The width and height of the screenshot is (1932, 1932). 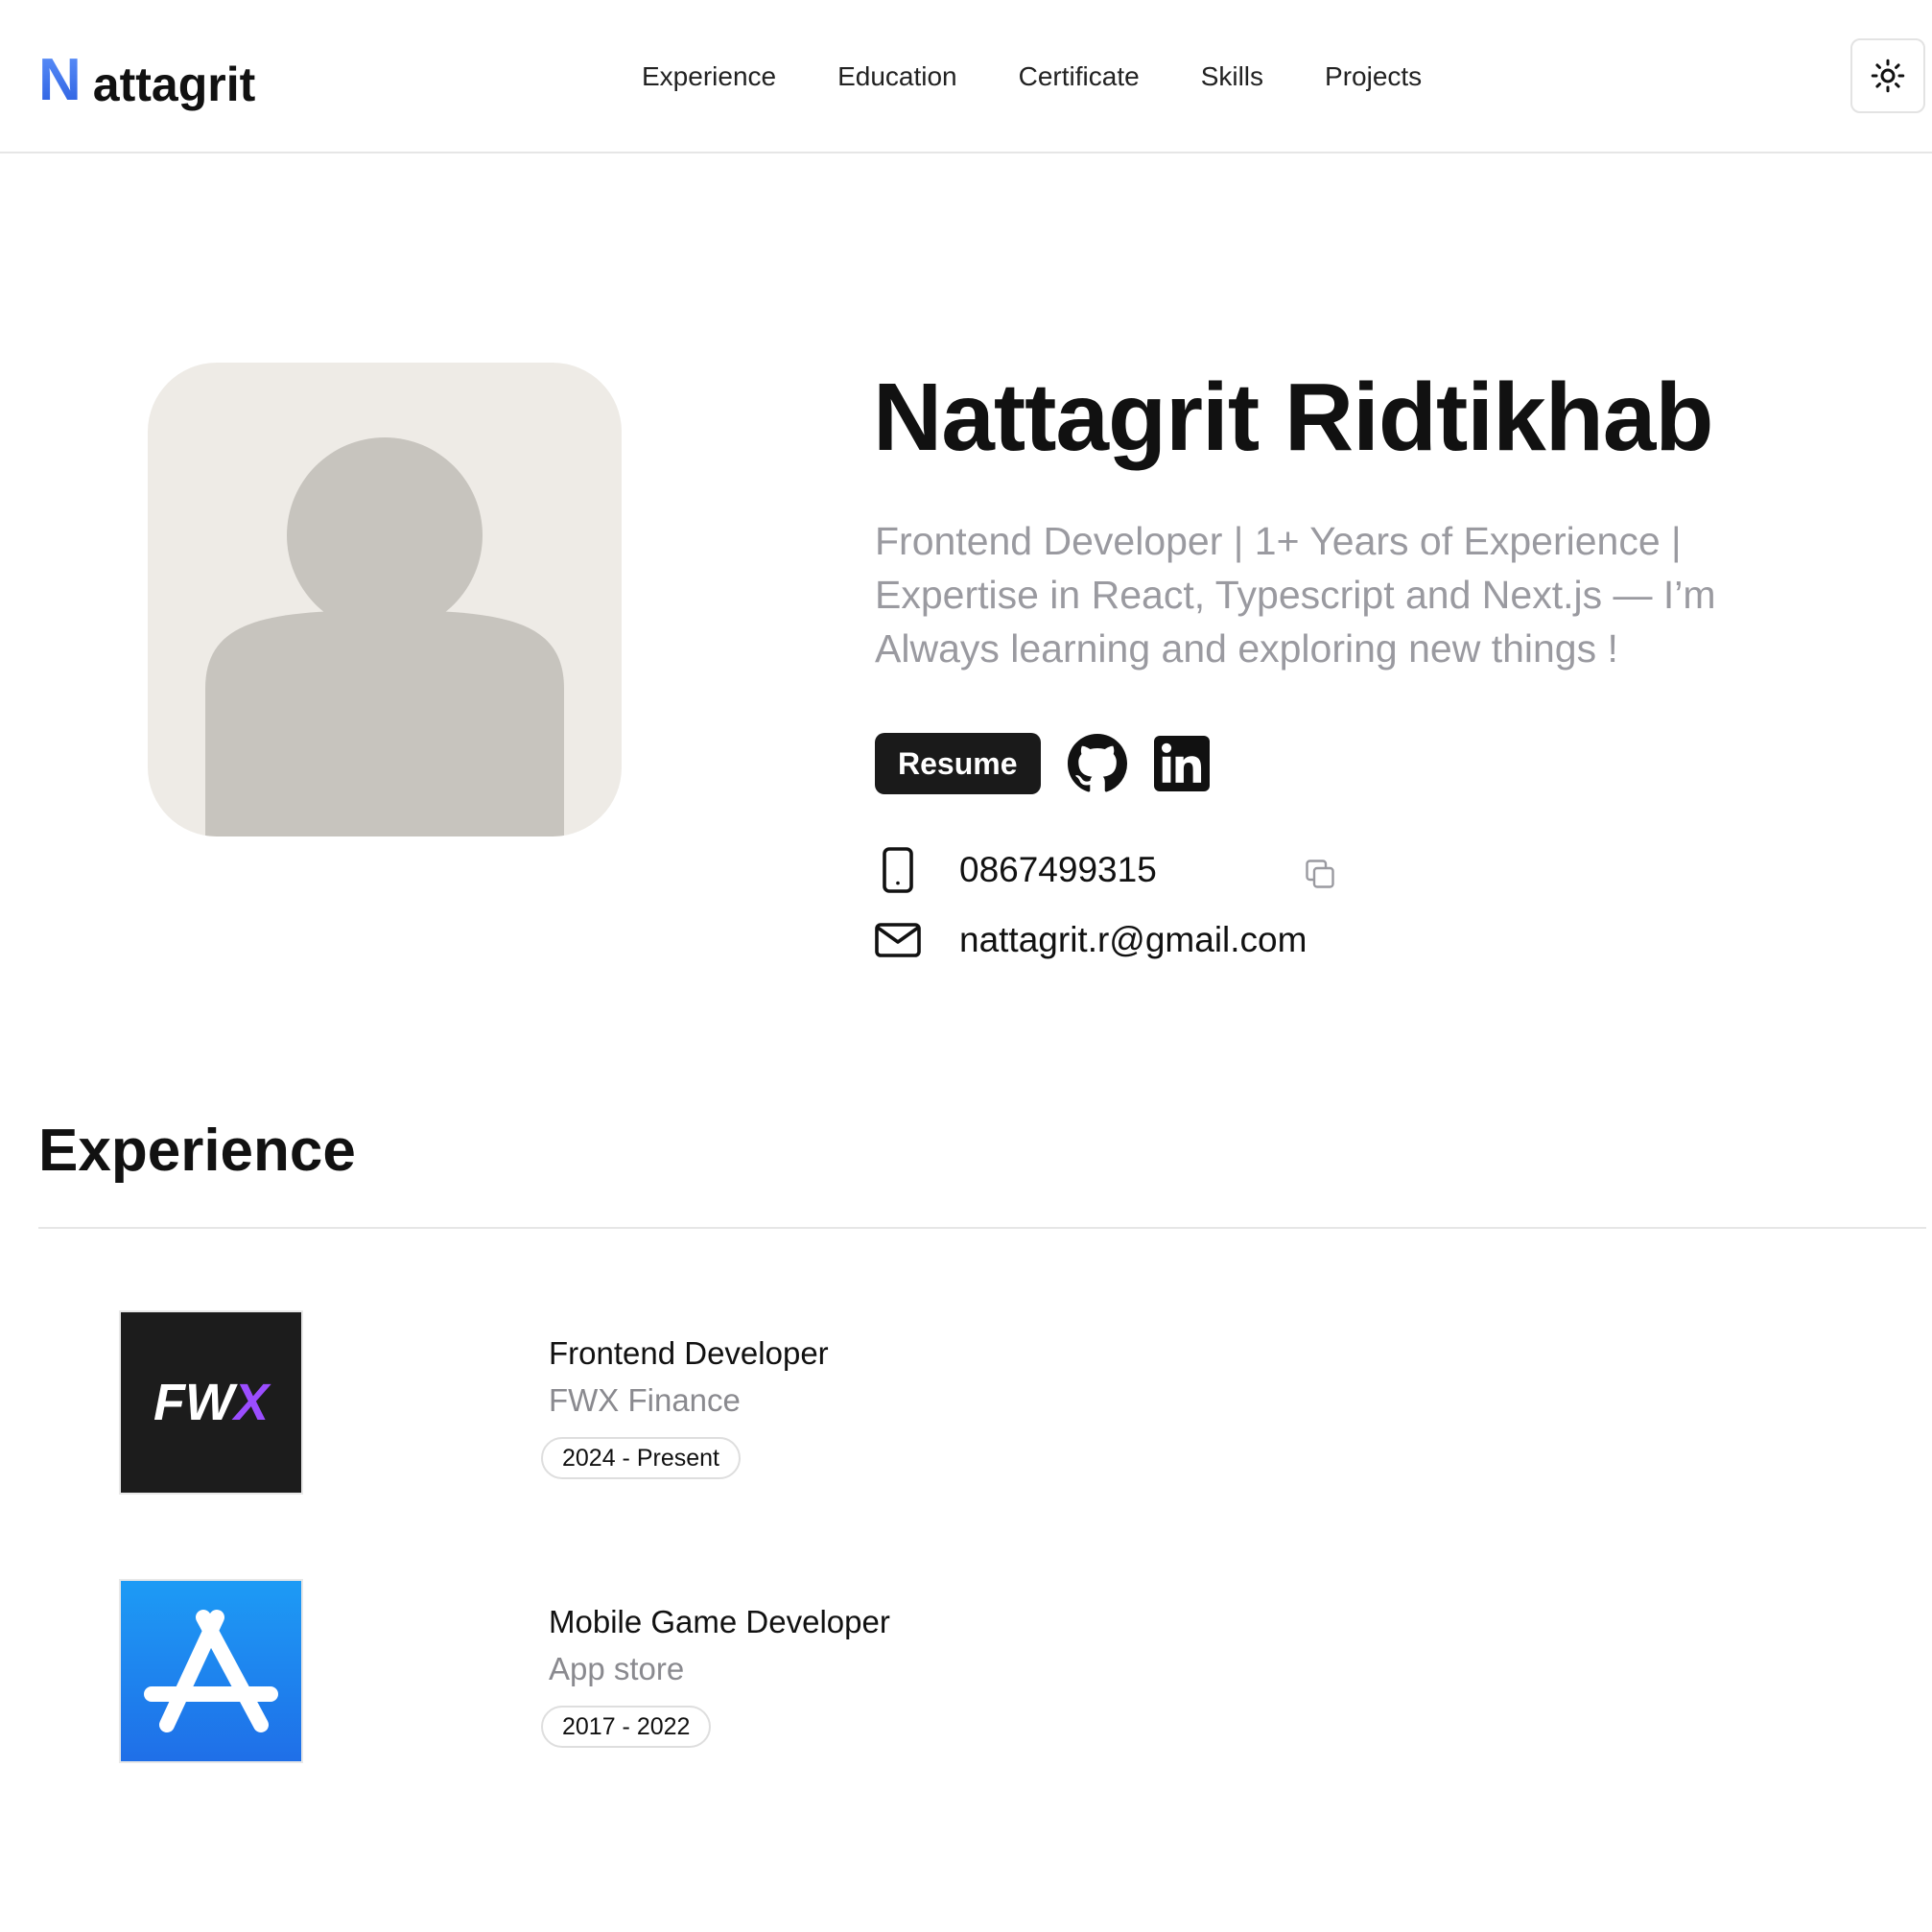 I want to click on avatar, so click(x=385, y=599).